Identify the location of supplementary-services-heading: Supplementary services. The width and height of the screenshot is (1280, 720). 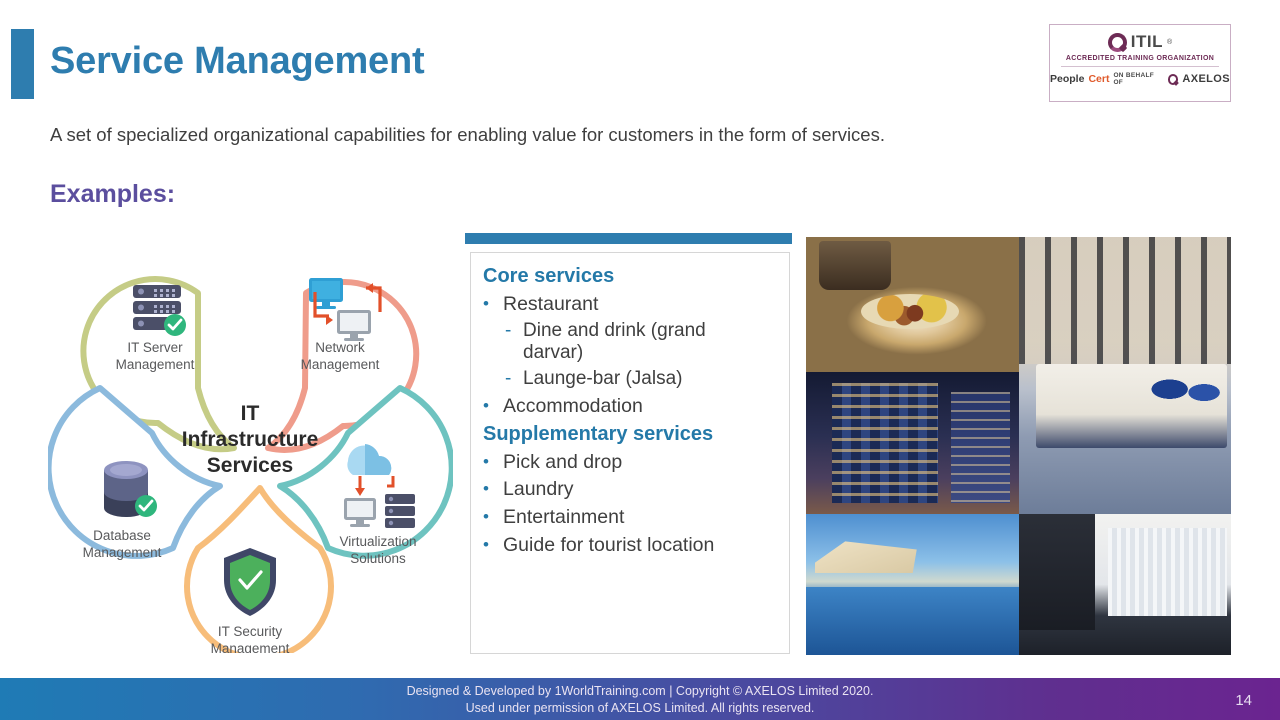
(598, 433).